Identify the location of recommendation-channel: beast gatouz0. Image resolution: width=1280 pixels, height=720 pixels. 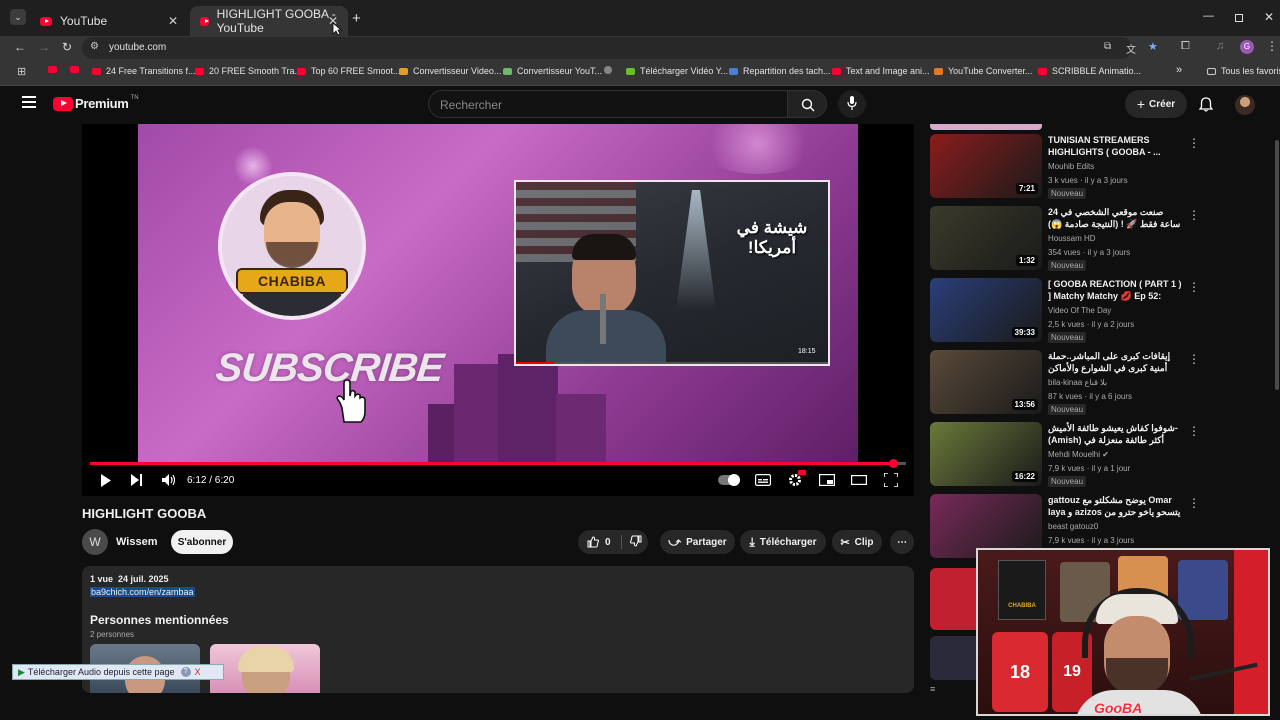
(1073, 526).